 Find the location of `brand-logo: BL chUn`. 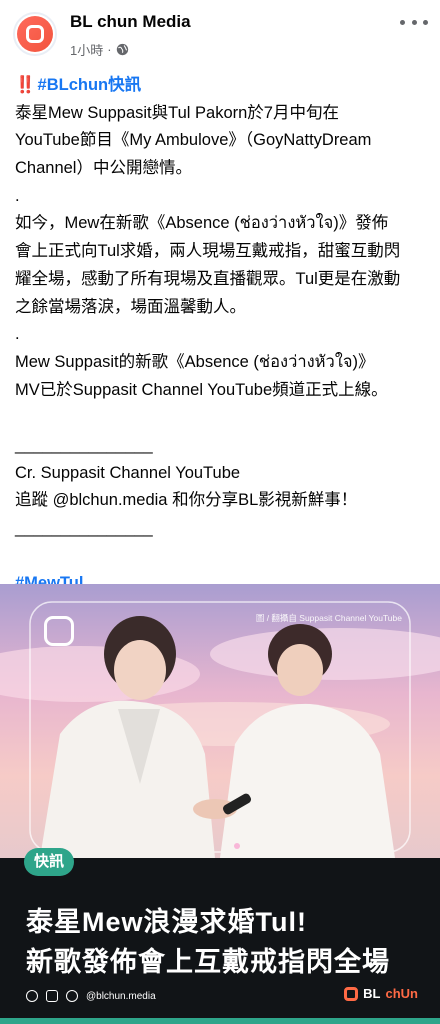

brand-logo: BL chUn is located at coordinates (381, 993).